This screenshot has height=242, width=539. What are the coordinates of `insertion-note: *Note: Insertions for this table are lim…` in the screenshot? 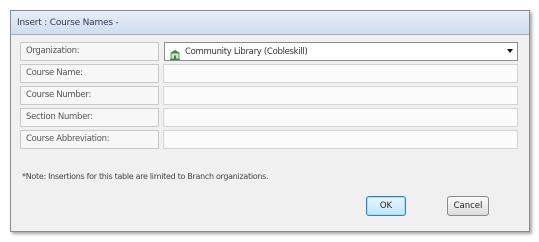 It's located at (145, 176).